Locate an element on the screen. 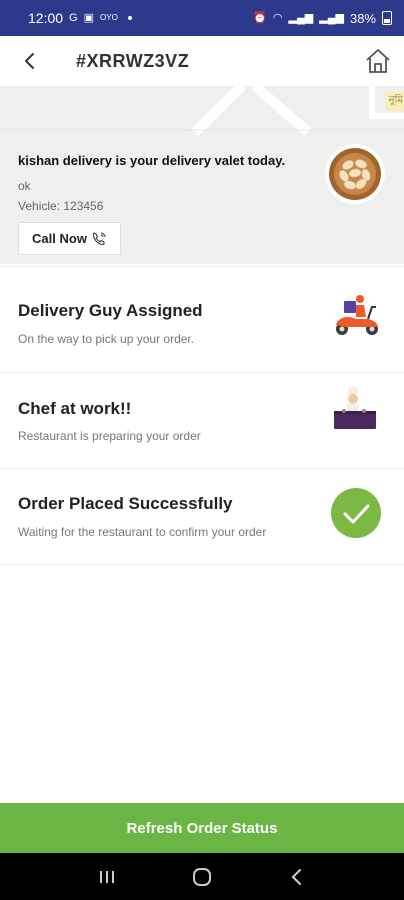  notification-dot-icon is located at coordinates (129, 18).